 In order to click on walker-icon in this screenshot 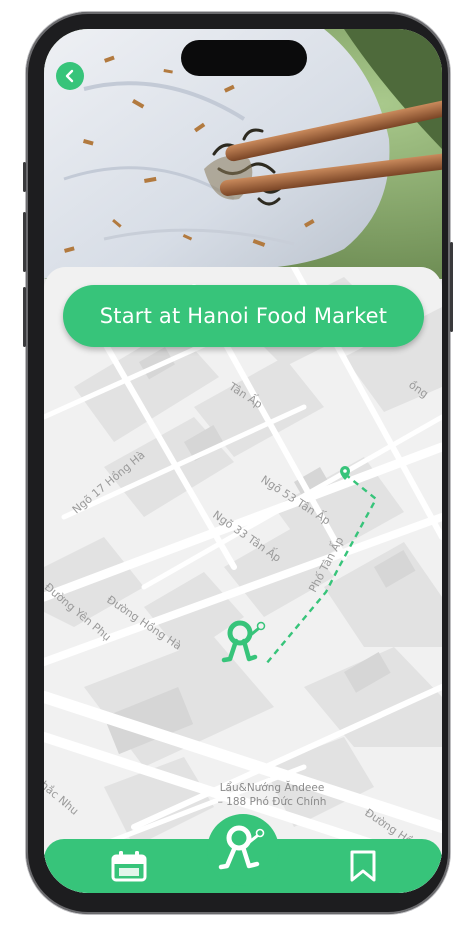, I will do `click(241, 847)`.